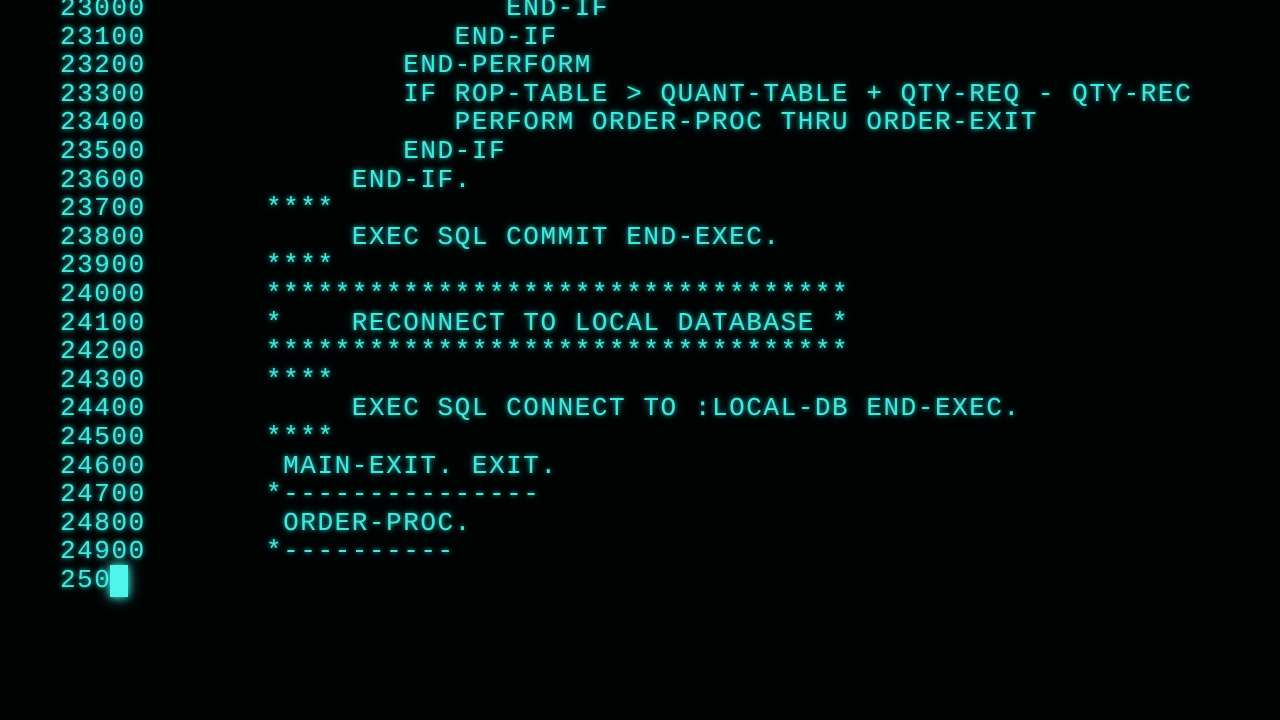  What do you see at coordinates (103, 465) in the screenshot?
I see `line-number: 24600` at bounding box center [103, 465].